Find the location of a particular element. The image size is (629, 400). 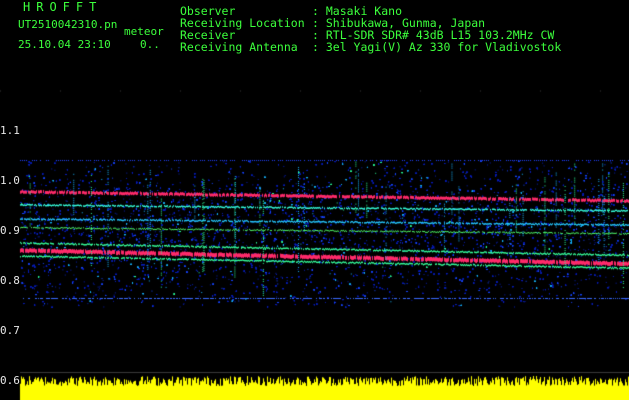

antenna-label: Receiving Antenna is located at coordinates (239, 47).